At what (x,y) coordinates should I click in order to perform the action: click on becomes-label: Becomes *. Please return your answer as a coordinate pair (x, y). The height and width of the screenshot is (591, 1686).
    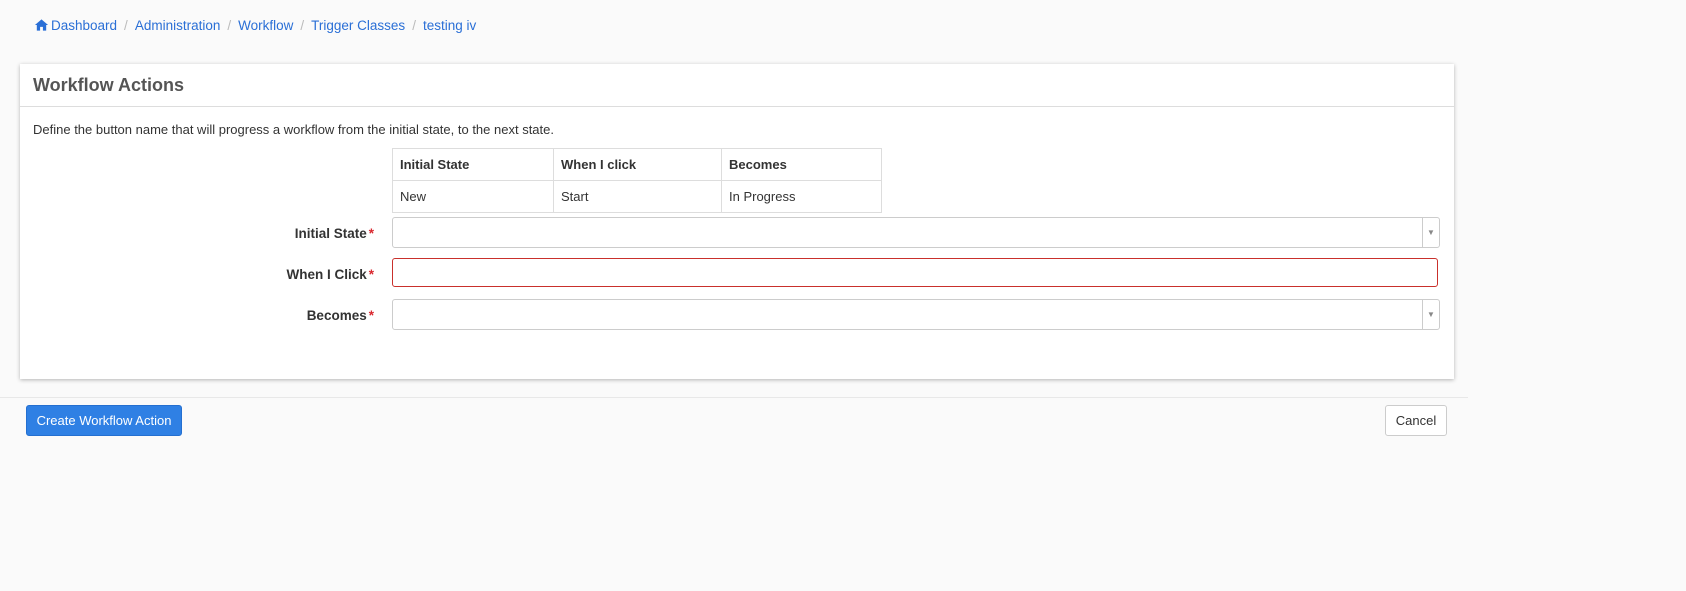
    Looking at the image, I should click on (340, 315).